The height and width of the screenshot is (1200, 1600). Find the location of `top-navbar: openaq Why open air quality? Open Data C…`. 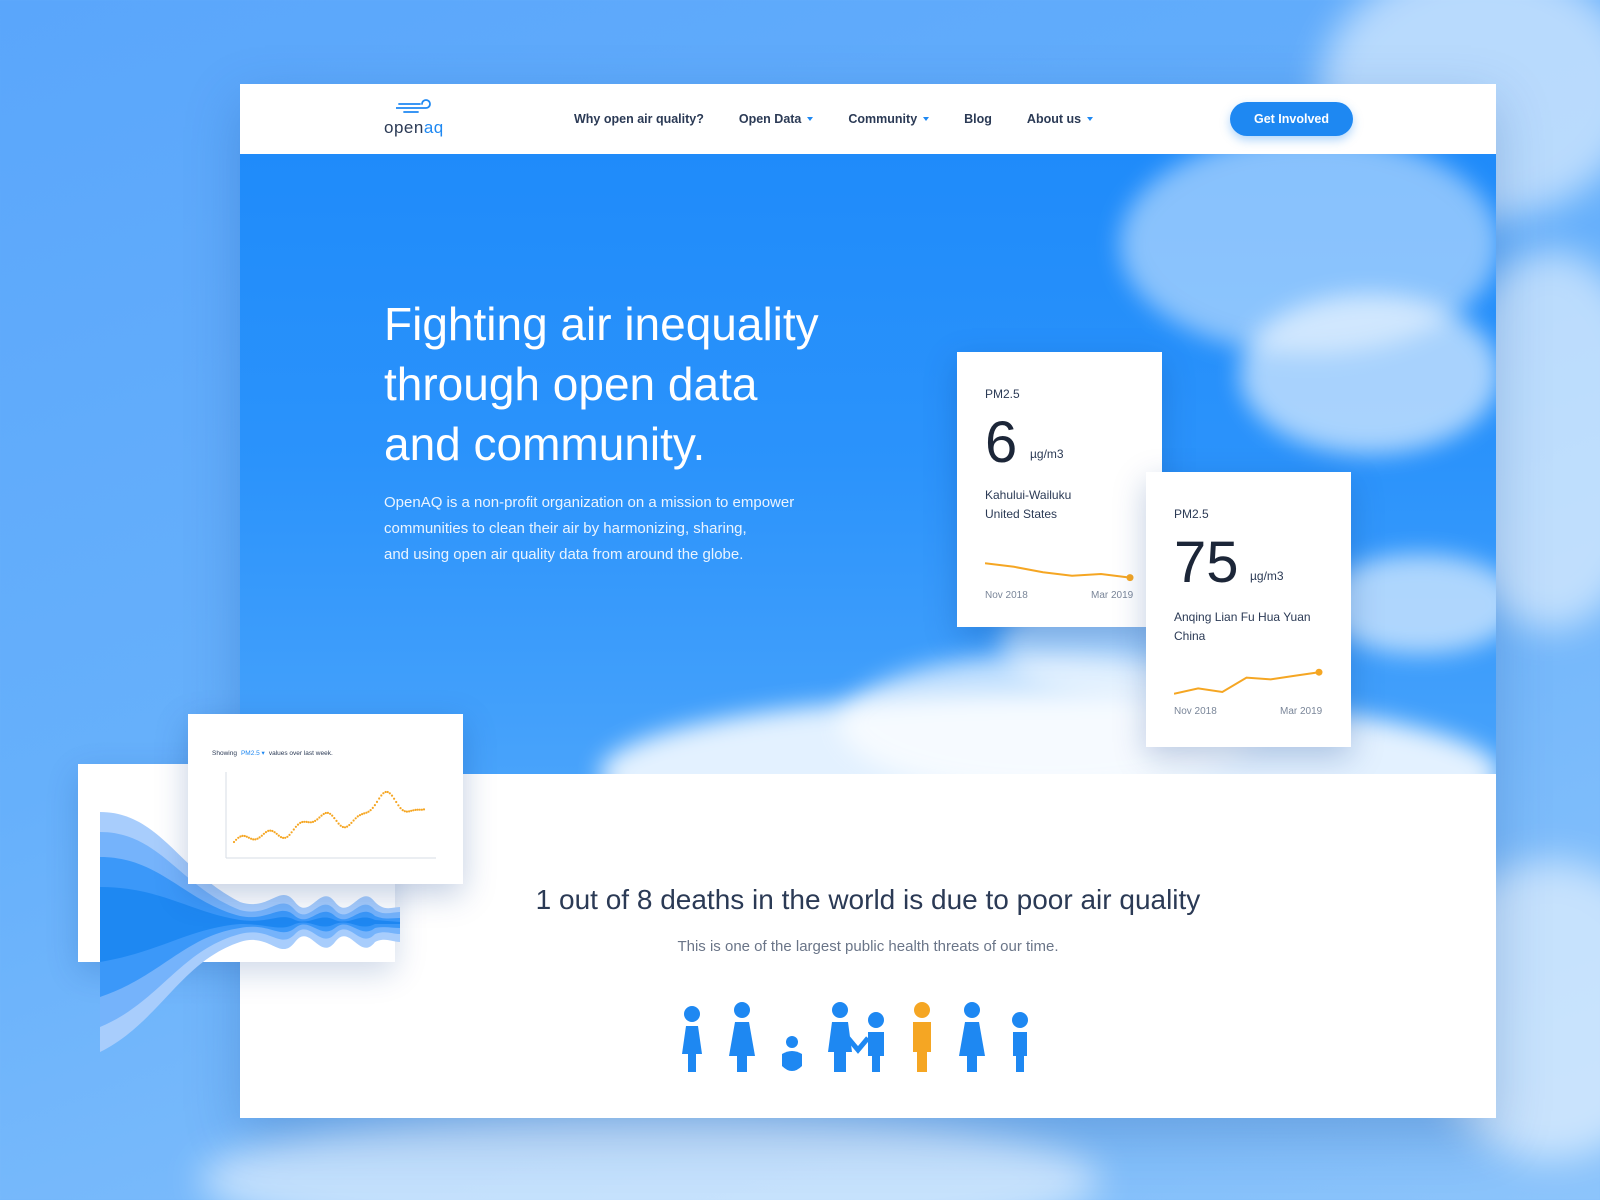

top-navbar: openaq Why open air quality? Open Data C… is located at coordinates (868, 119).